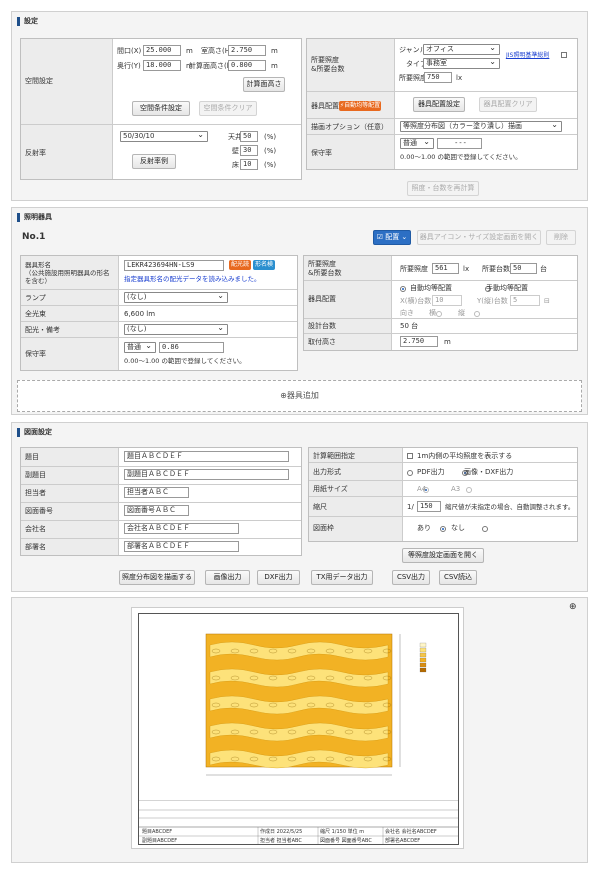 The height and width of the screenshot is (875, 600). What do you see at coordinates (39, 511) in the screenshot?
I see `drawing-field-label: 図面番号` at bounding box center [39, 511].